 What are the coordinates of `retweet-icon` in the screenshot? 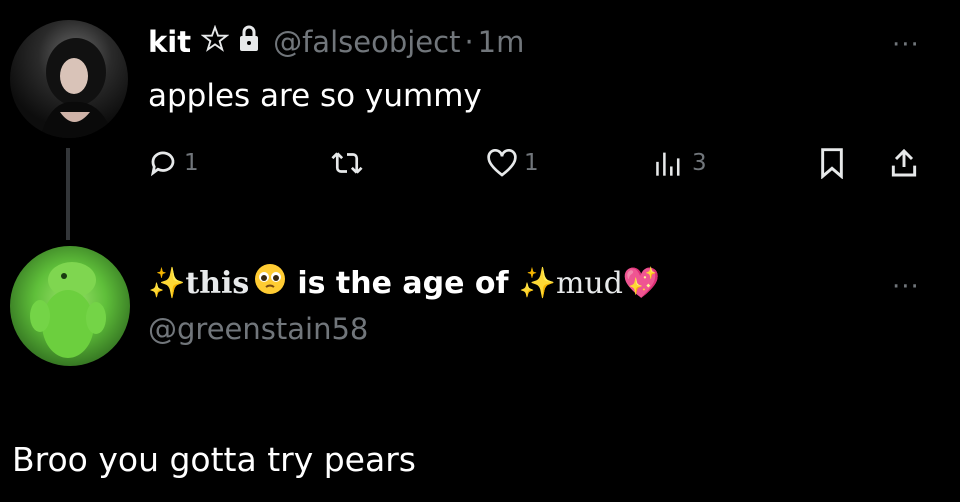 It's located at (347, 163).